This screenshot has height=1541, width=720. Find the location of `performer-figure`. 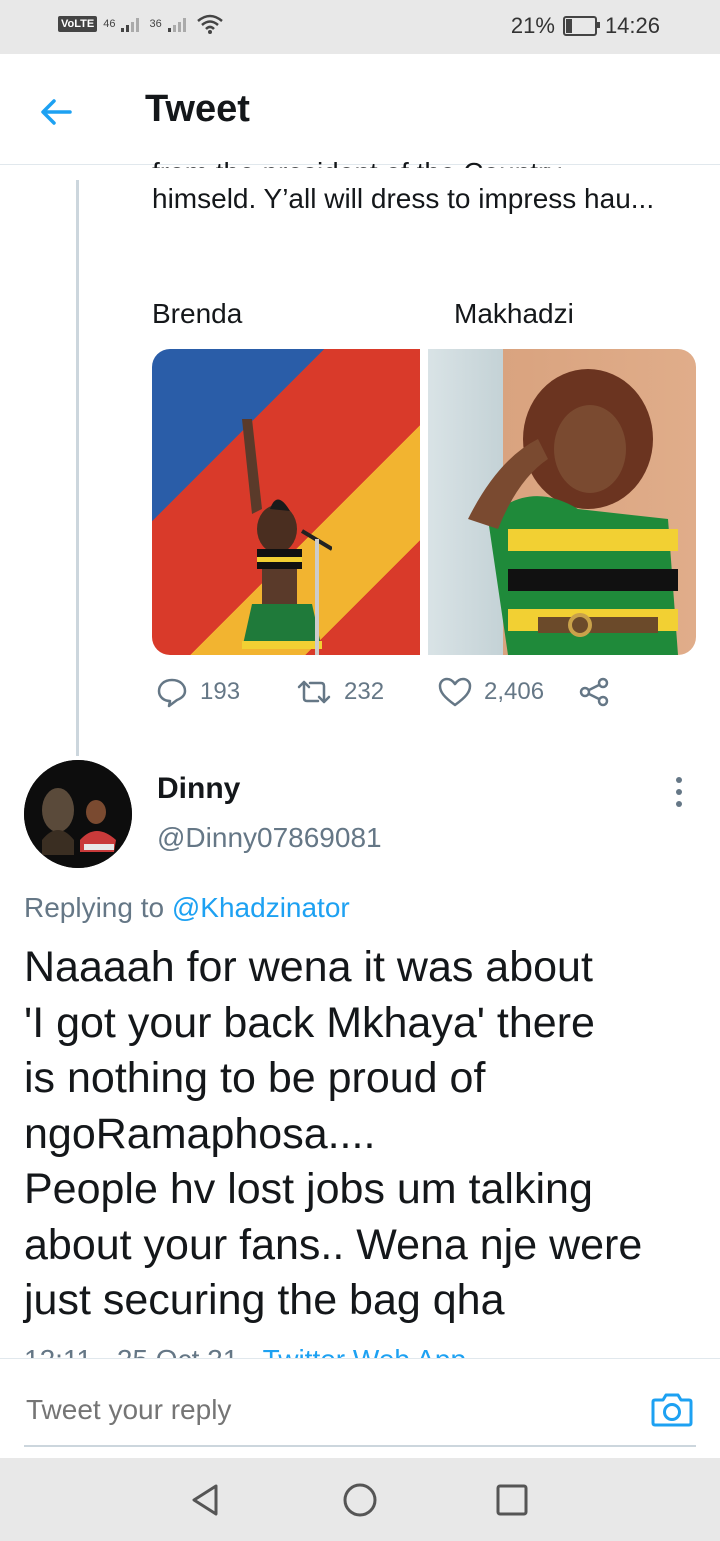

performer-figure is located at coordinates (287, 537).